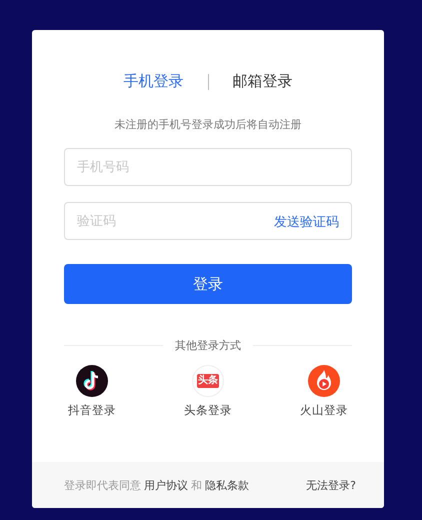  I want to click on send-code-link: 发送验证码, so click(306, 222).